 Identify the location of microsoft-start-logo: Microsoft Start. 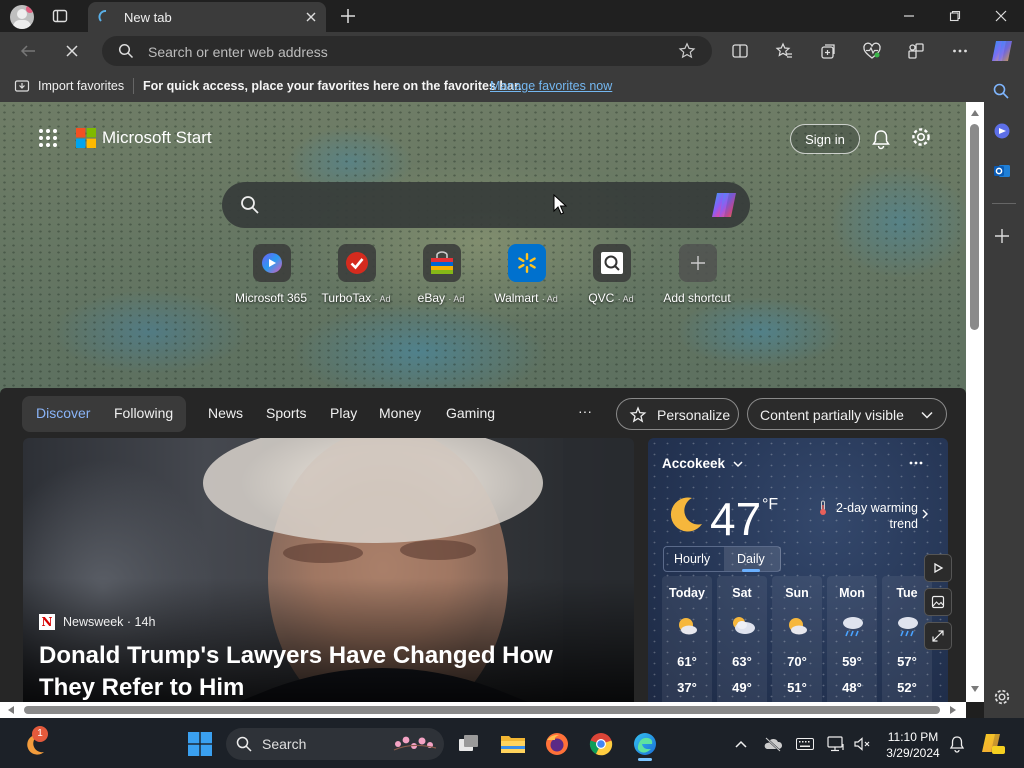
(144, 138).